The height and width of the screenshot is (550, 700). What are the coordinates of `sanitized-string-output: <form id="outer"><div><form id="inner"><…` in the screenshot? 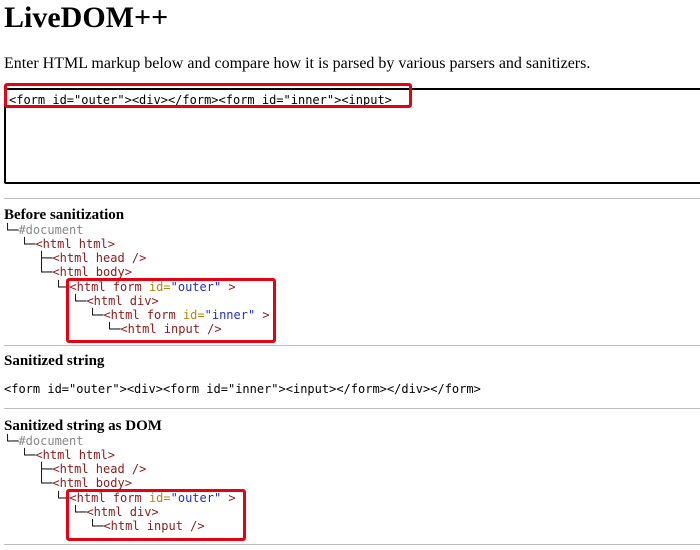 It's located at (242, 389).